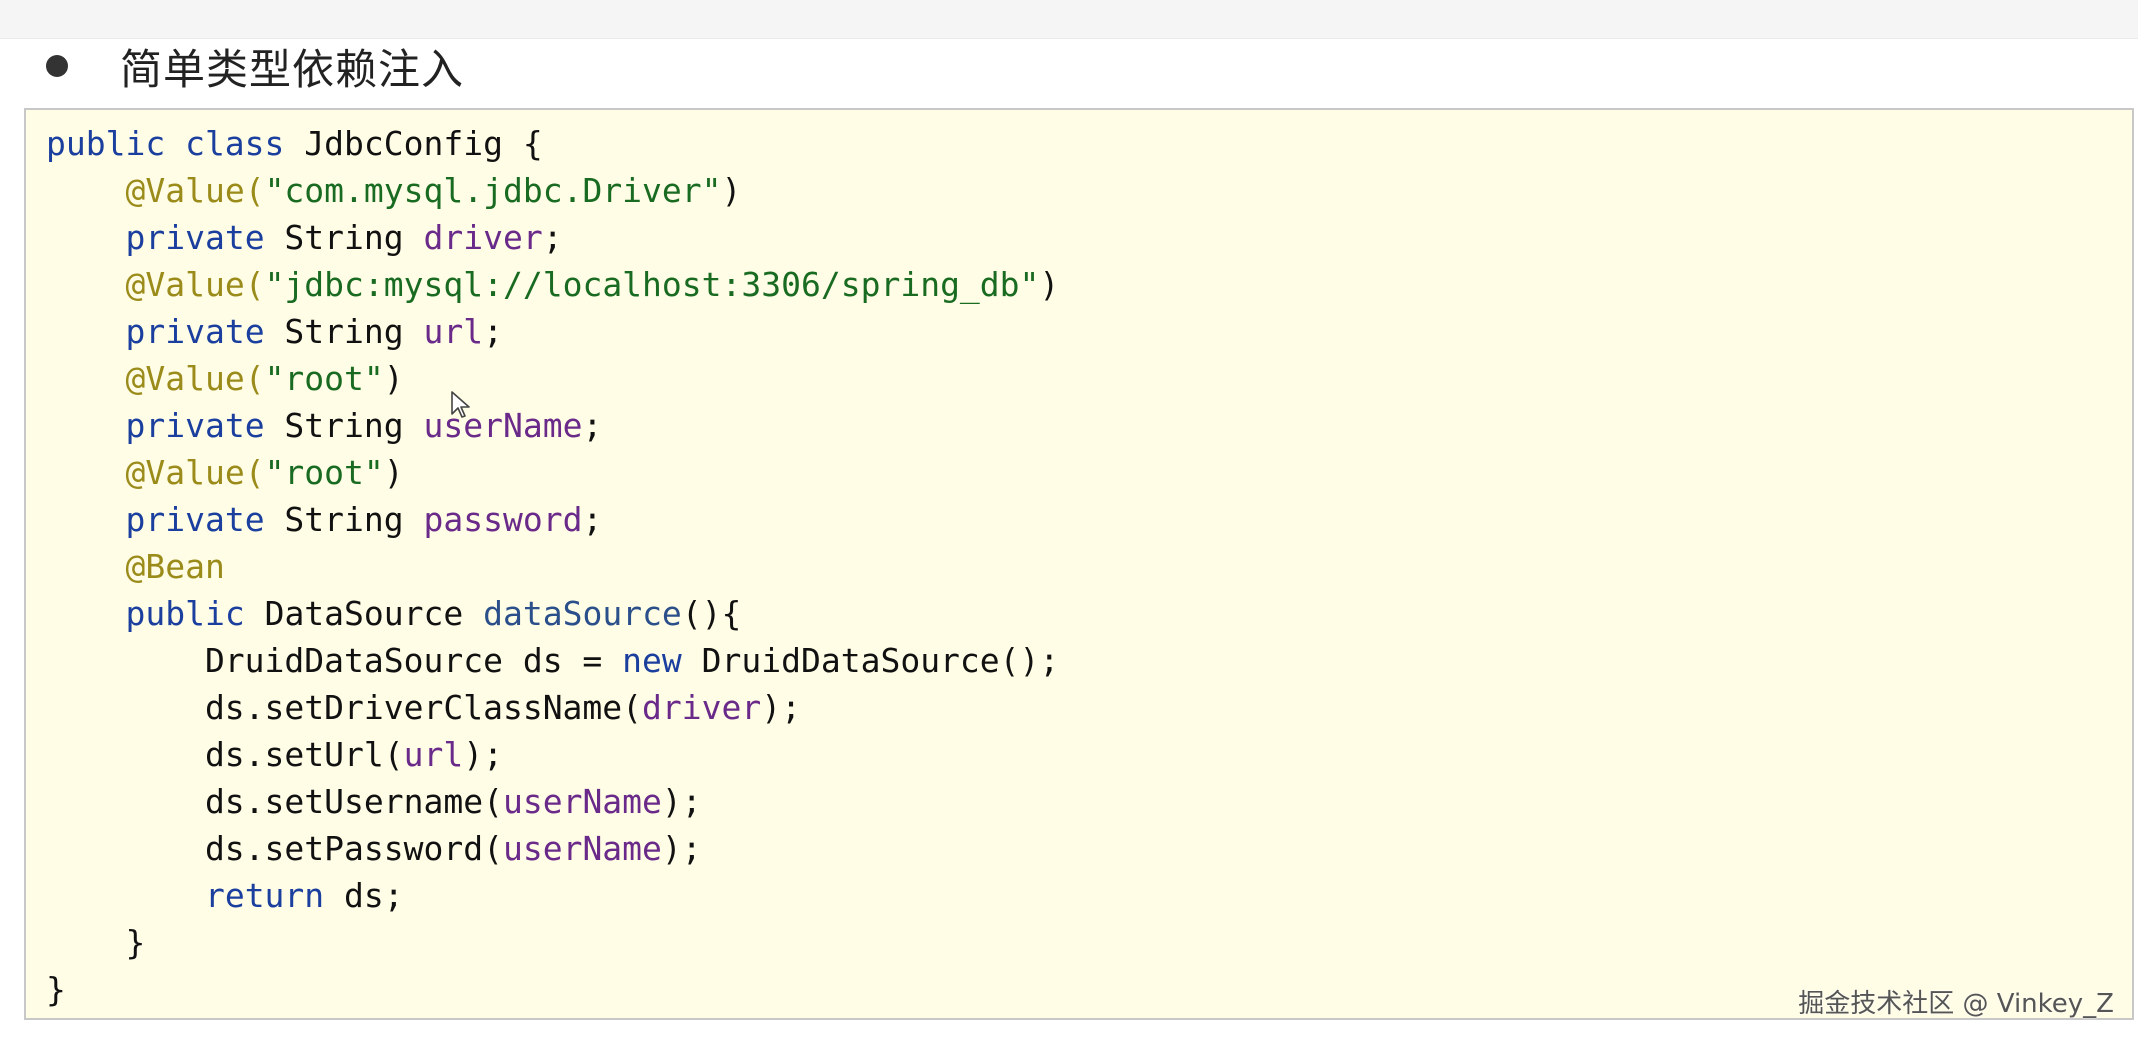 The height and width of the screenshot is (1044, 2138). I want to click on code-line: return ds;, so click(552, 895).